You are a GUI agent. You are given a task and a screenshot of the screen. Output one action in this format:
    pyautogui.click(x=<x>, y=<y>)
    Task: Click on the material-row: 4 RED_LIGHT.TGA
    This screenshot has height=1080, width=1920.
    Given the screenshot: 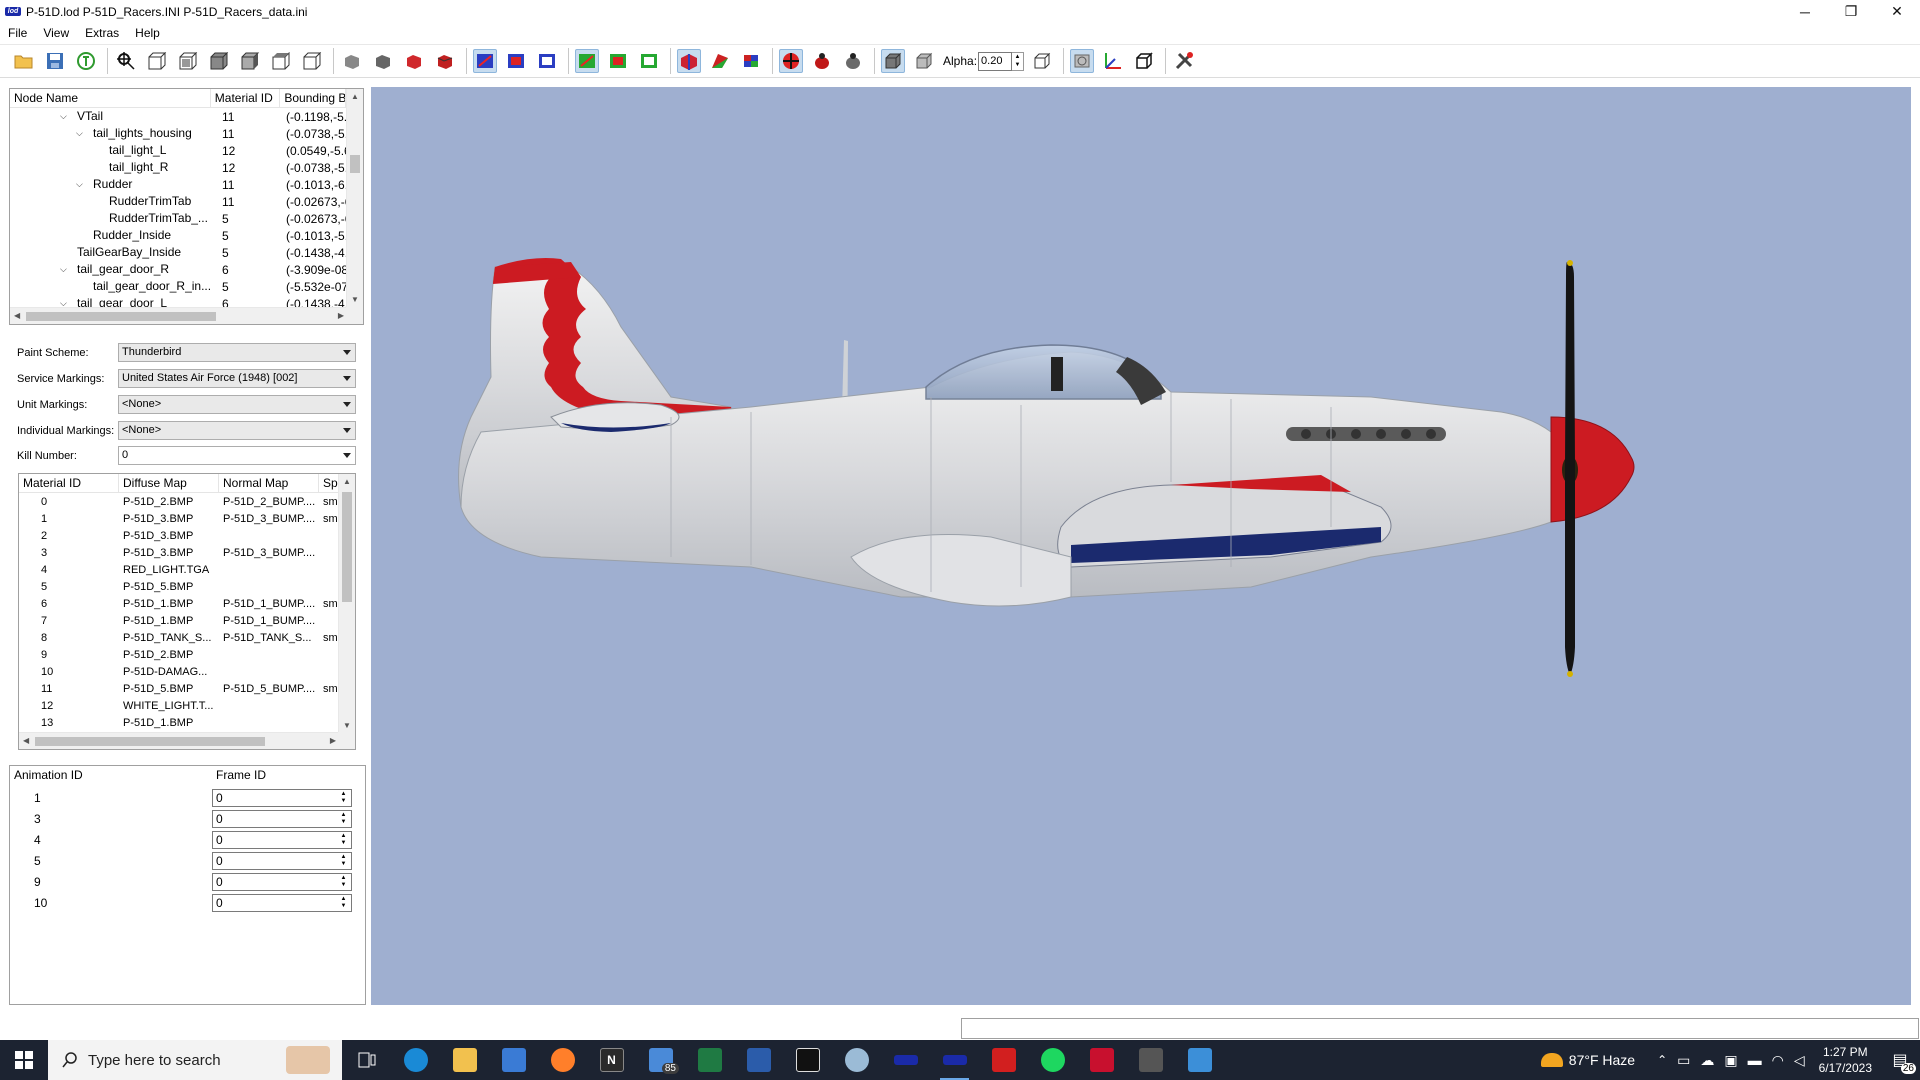 What is the action you would take?
    pyautogui.click(x=187, y=569)
    